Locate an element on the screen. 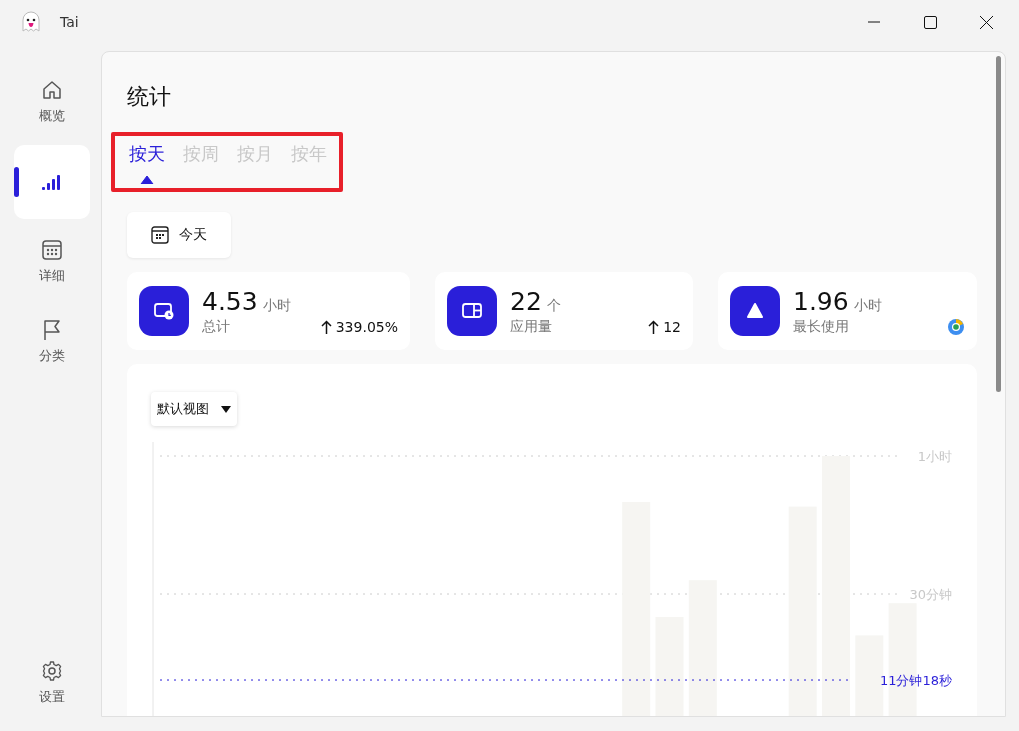 The width and height of the screenshot is (1019, 731). stat-label: 最长使用 is located at coordinates (821, 326).